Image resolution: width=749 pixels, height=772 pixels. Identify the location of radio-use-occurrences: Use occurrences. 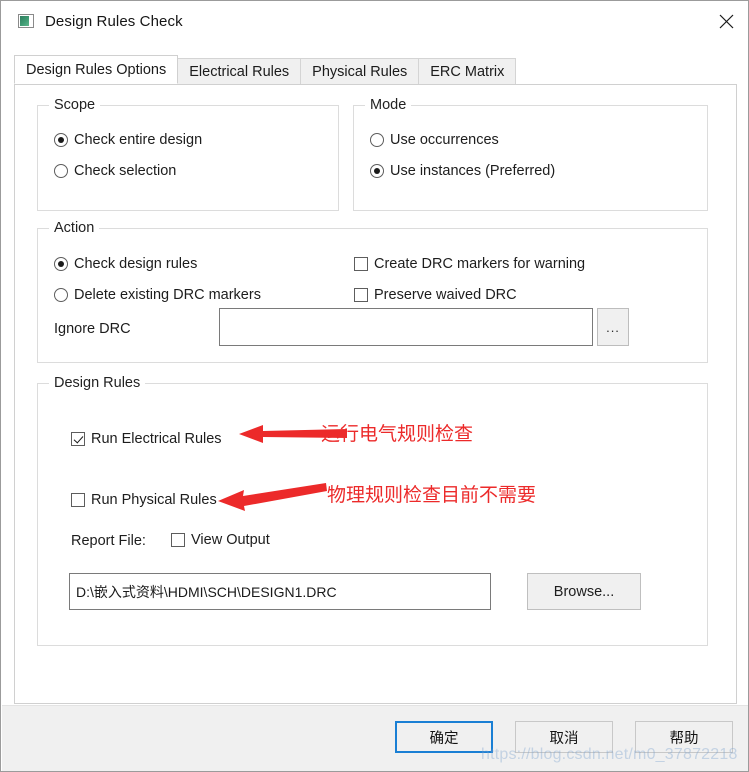
(434, 140).